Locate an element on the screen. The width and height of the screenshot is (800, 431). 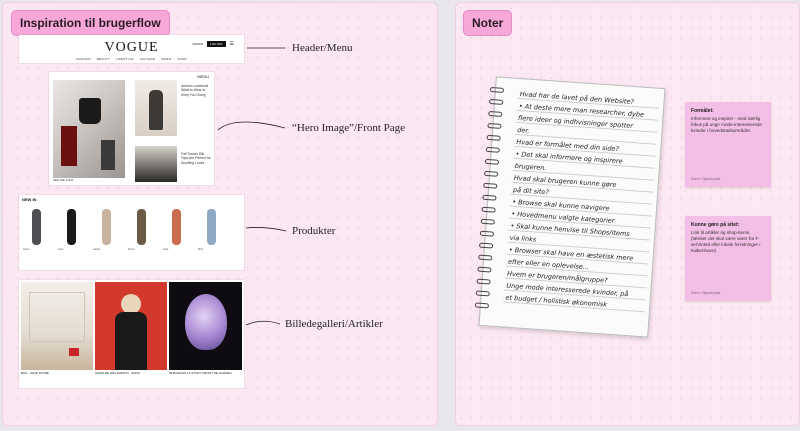
nav-item: SHOP is located at coordinates (181, 59).